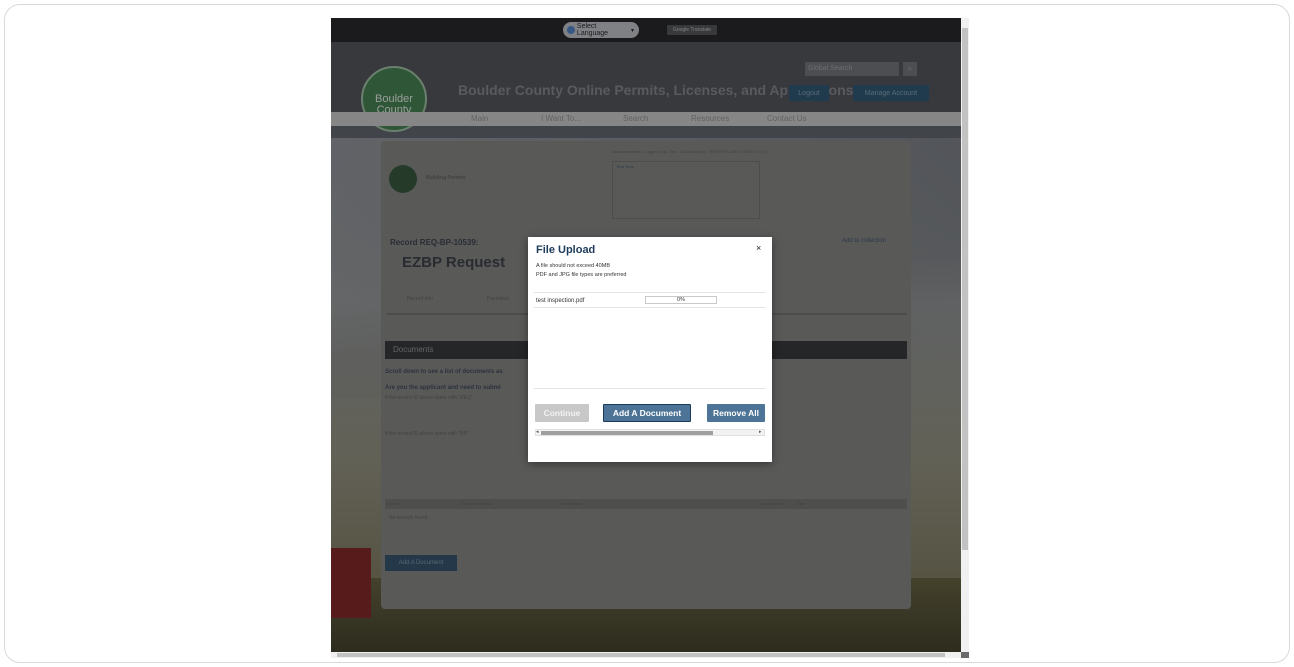 The image size is (1294, 667). Describe the element at coordinates (758, 248) in the screenshot. I see `close-icon: ×` at that location.